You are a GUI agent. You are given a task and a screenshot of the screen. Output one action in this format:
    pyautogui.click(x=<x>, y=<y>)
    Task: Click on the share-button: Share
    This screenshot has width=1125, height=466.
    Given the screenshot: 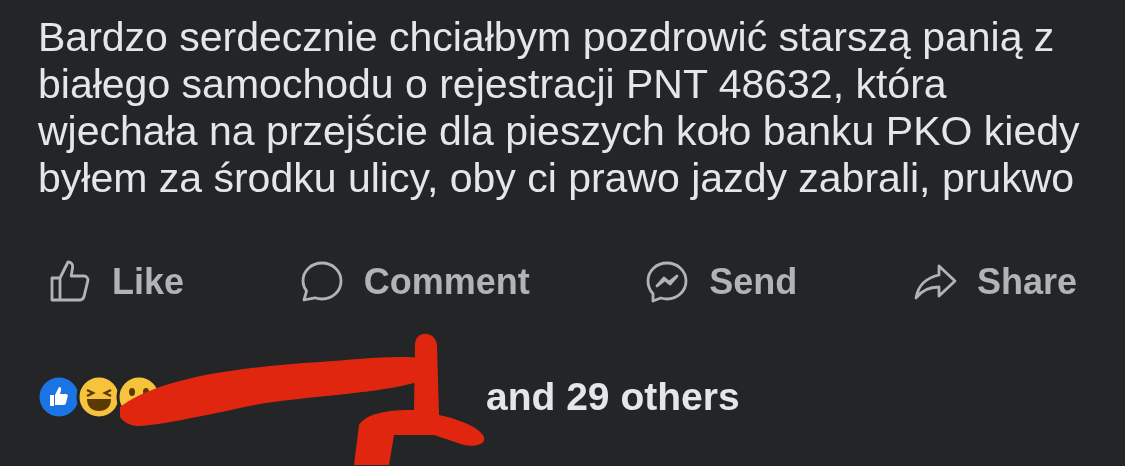 What is the action you would take?
    pyautogui.click(x=993, y=282)
    